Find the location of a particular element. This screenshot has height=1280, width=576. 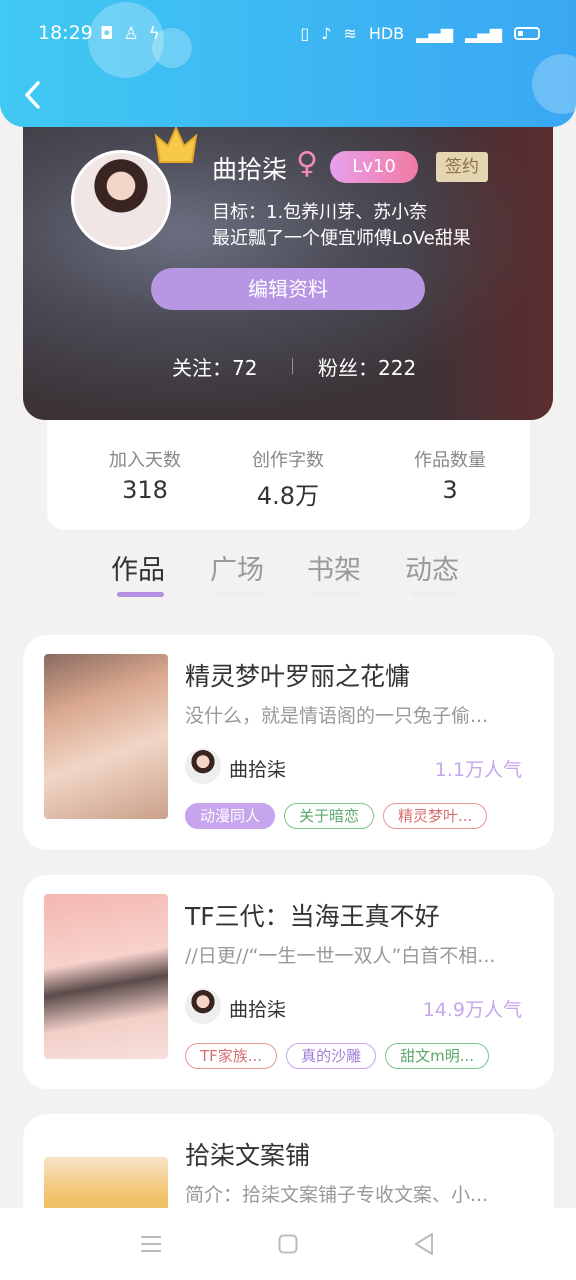

system-nav-bar is located at coordinates (288, 1244).